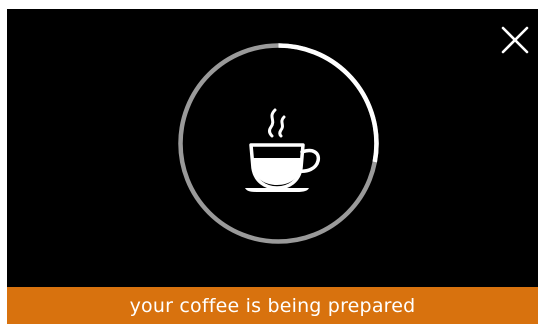 This screenshot has height=332, width=545. I want to click on close-icon, so click(515, 40).